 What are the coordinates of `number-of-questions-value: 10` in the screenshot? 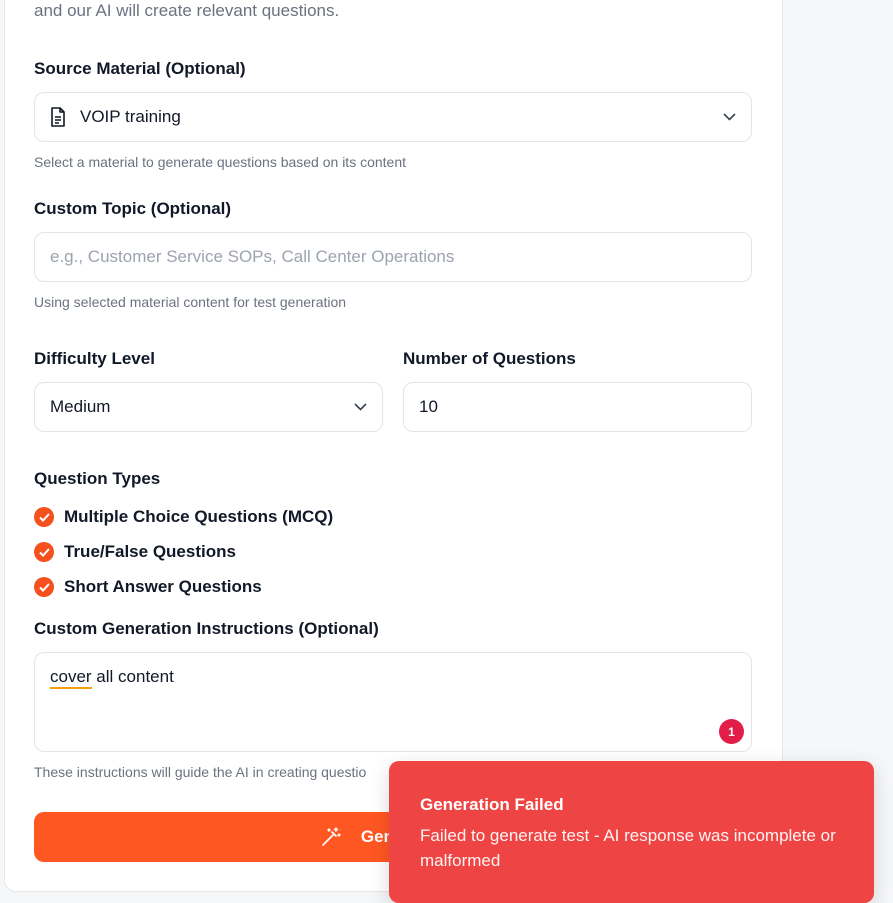 It's located at (428, 406).